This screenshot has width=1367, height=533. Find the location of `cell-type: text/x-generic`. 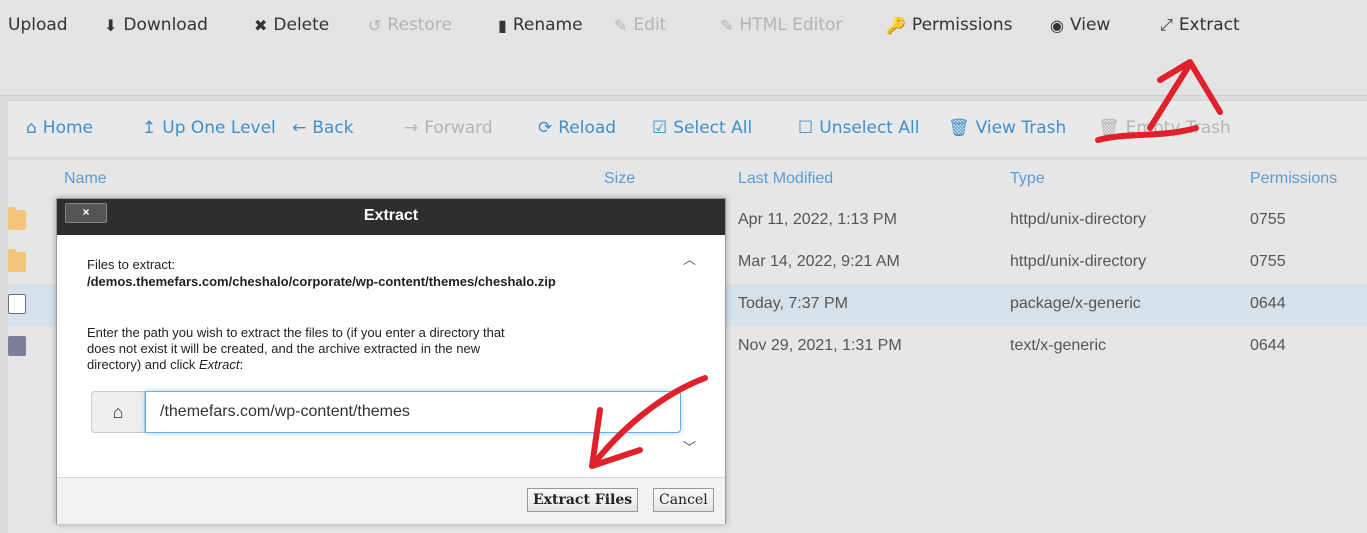

cell-type: text/x-generic is located at coordinates (1058, 345).